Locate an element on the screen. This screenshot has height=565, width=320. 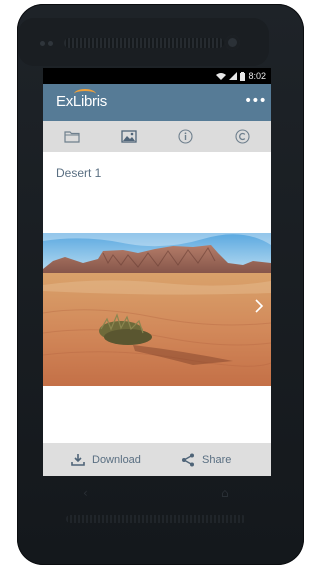
battery-icon is located at coordinates (243, 76).